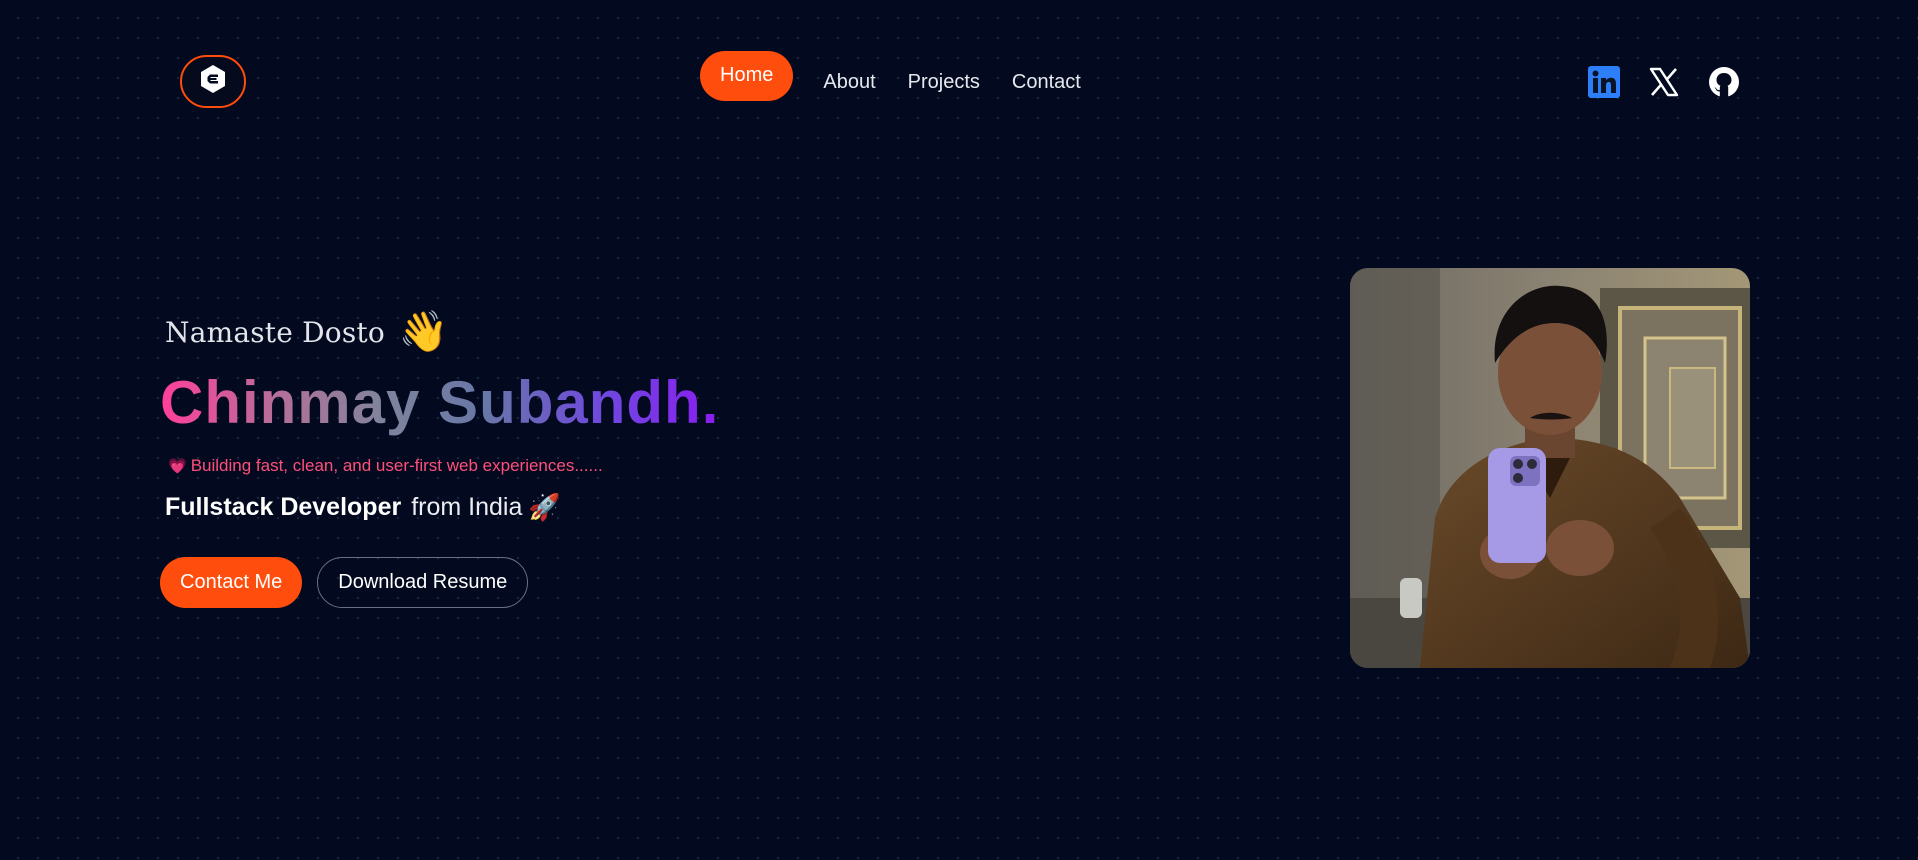 Image resolution: width=1918 pixels, height=860 pixels. I want to click on greeting: Namaste Dosto 👋, so click(307, 332).